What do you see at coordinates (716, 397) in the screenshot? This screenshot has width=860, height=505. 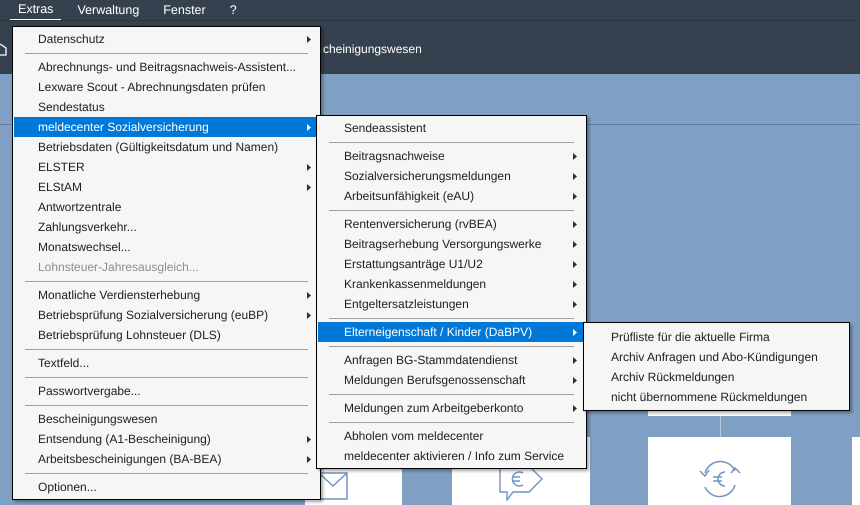 I see `menu-item: nicht übernommene Rückmeldungen` at bounding box center [716, 397].